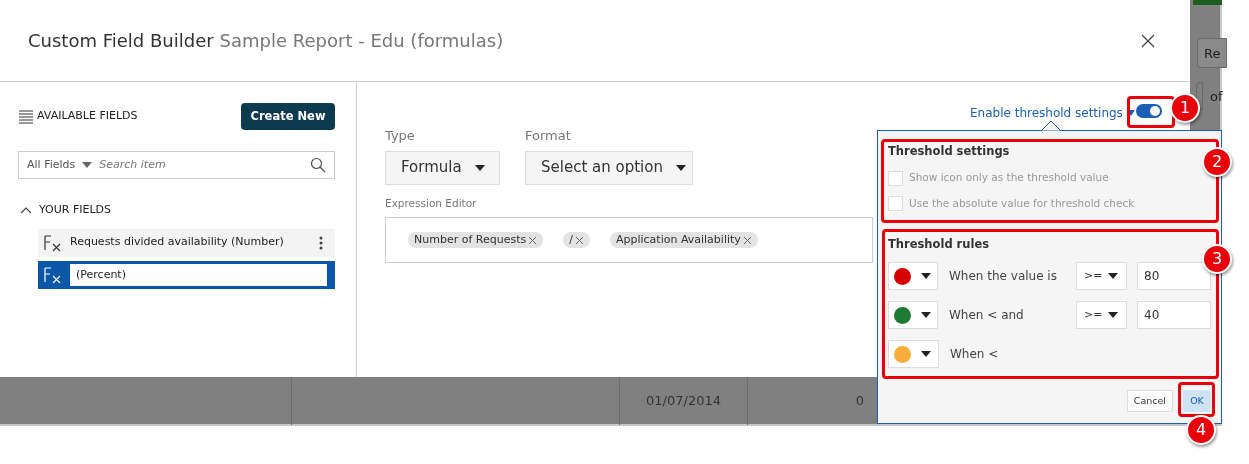 Image resolution: width=1249 pixels, height=464 pixels. I want to click on ok-button: OK, so click(1197, 401).